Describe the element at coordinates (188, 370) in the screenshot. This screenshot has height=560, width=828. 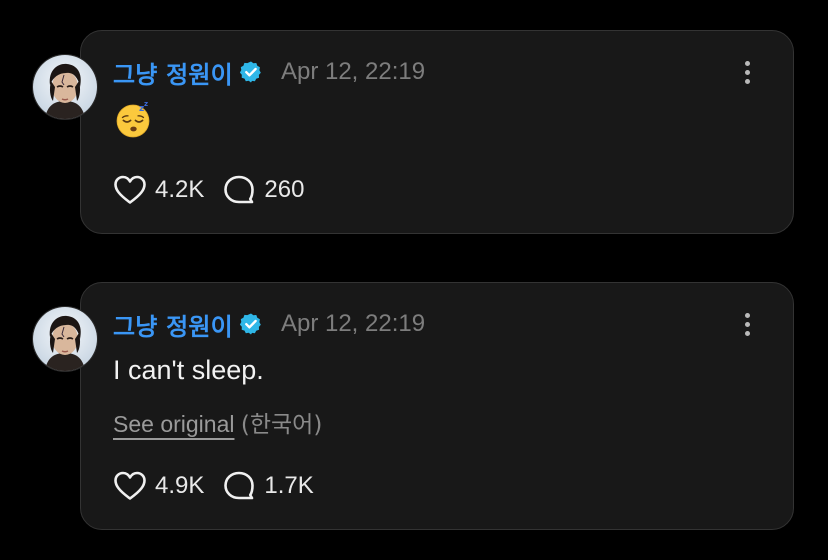
I see `post-text: I can't sleep.` at that location.